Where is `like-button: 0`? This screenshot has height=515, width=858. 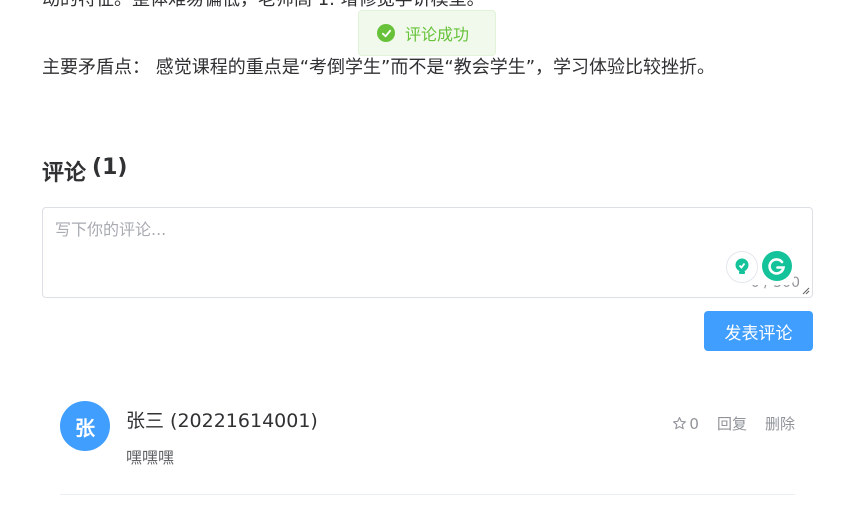 like-button: 0 is located at coordinates (685, 424).